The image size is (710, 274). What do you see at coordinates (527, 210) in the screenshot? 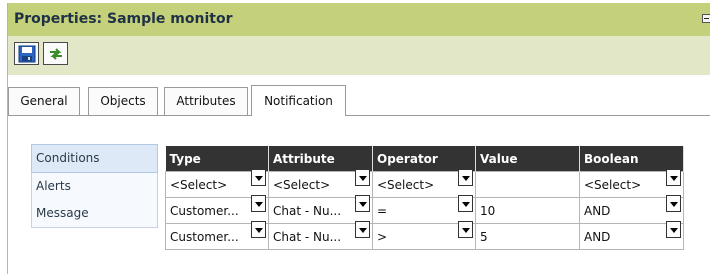
I see `value-input: 10` at bounding box center [527, 210].